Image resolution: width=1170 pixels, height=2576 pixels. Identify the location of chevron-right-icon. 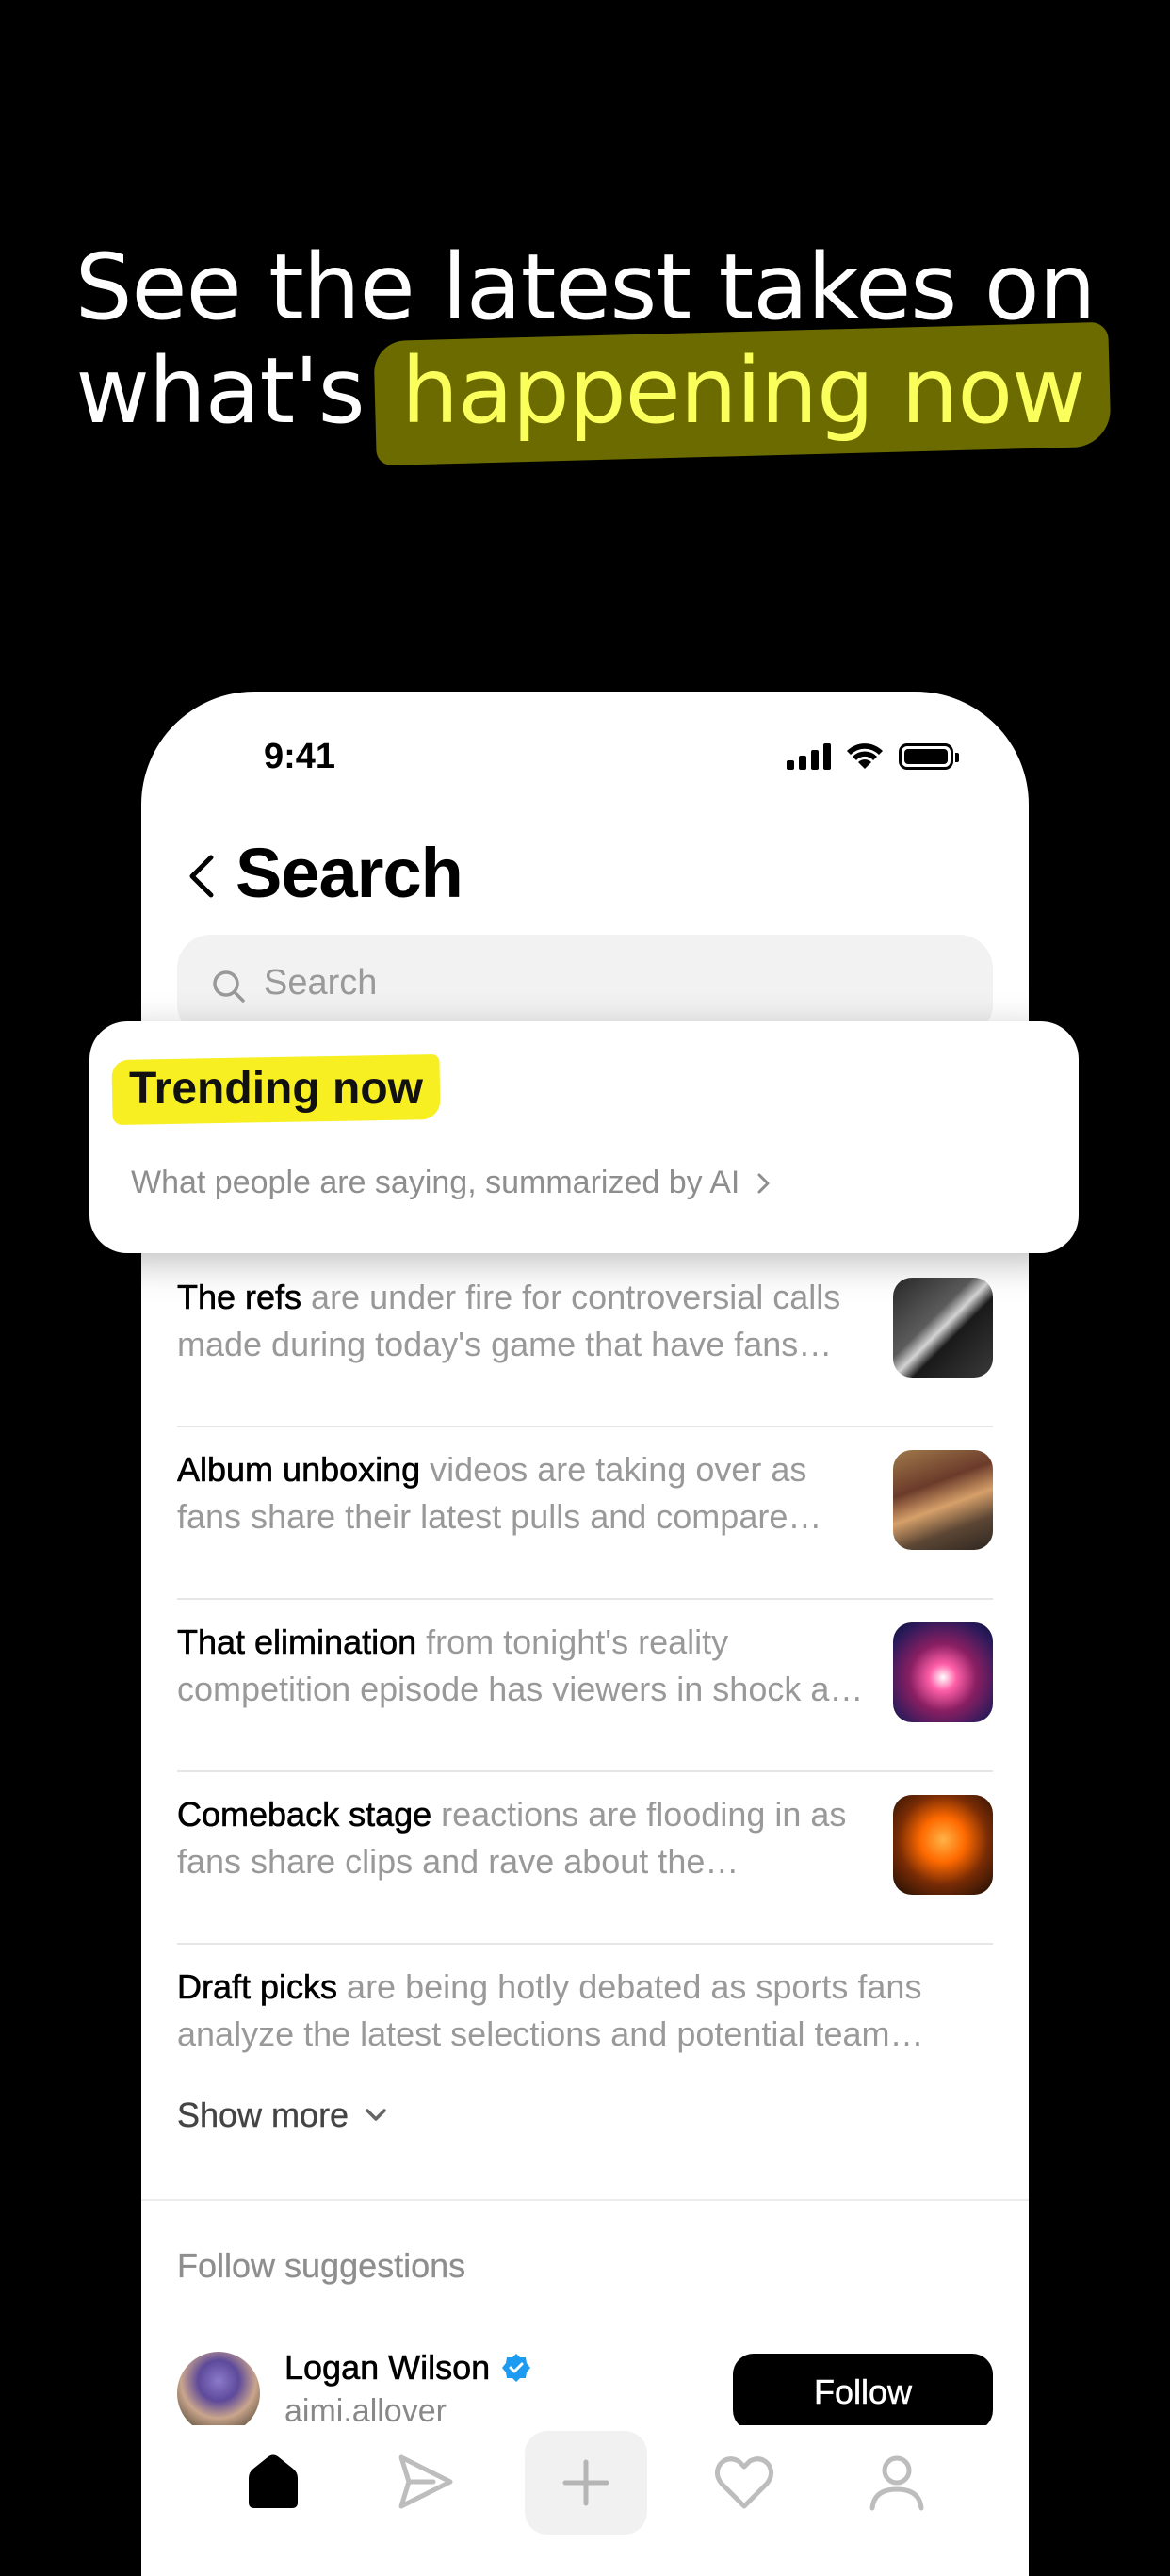
(763, 1183).